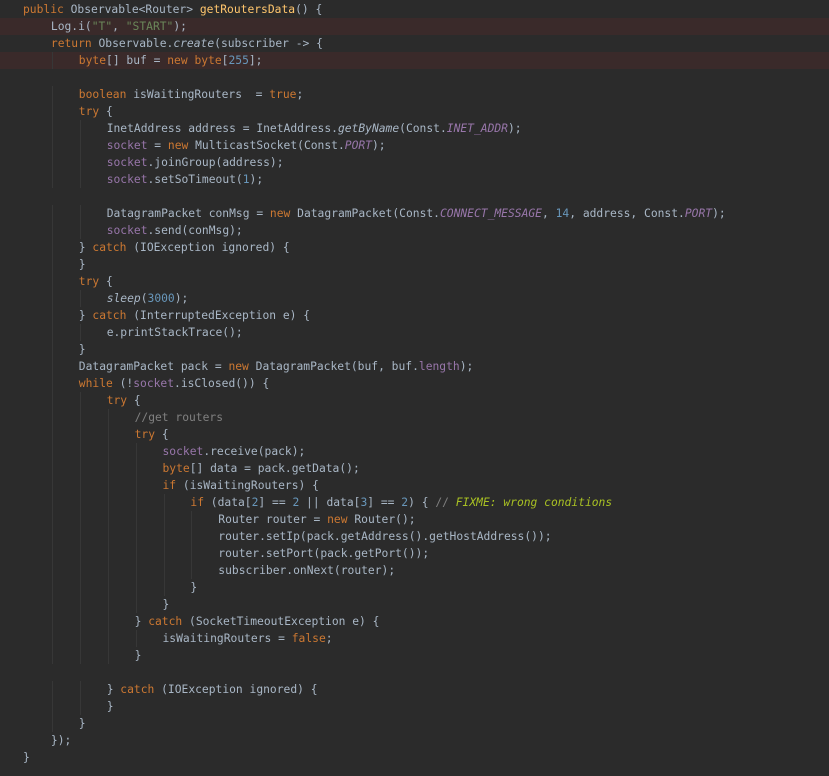  What do you see at coordinates (61, 740) in the screenshot?
I see `code-token: });` at bounding box center [61, 740].